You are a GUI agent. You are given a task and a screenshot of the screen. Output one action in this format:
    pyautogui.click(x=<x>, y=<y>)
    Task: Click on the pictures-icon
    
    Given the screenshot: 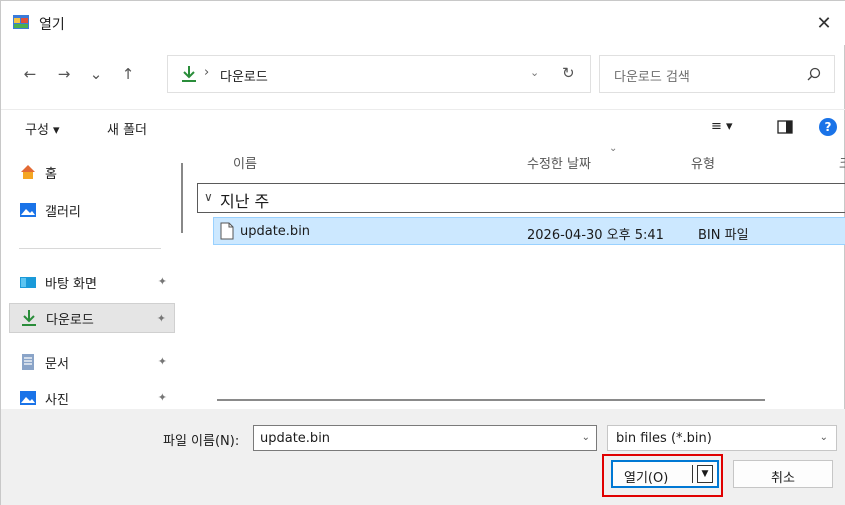 What is the action you would take?
    pyautogui.click(x=28, y=398)
    